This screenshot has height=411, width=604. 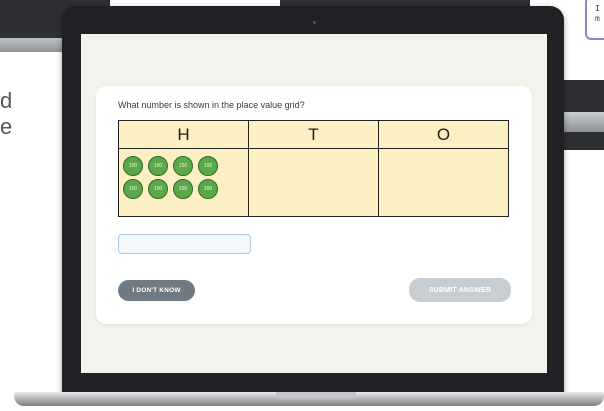 What do you see at coordinates (184, 244) in the screenshot?
I see `answer-input` at bounding box center [184, 244].